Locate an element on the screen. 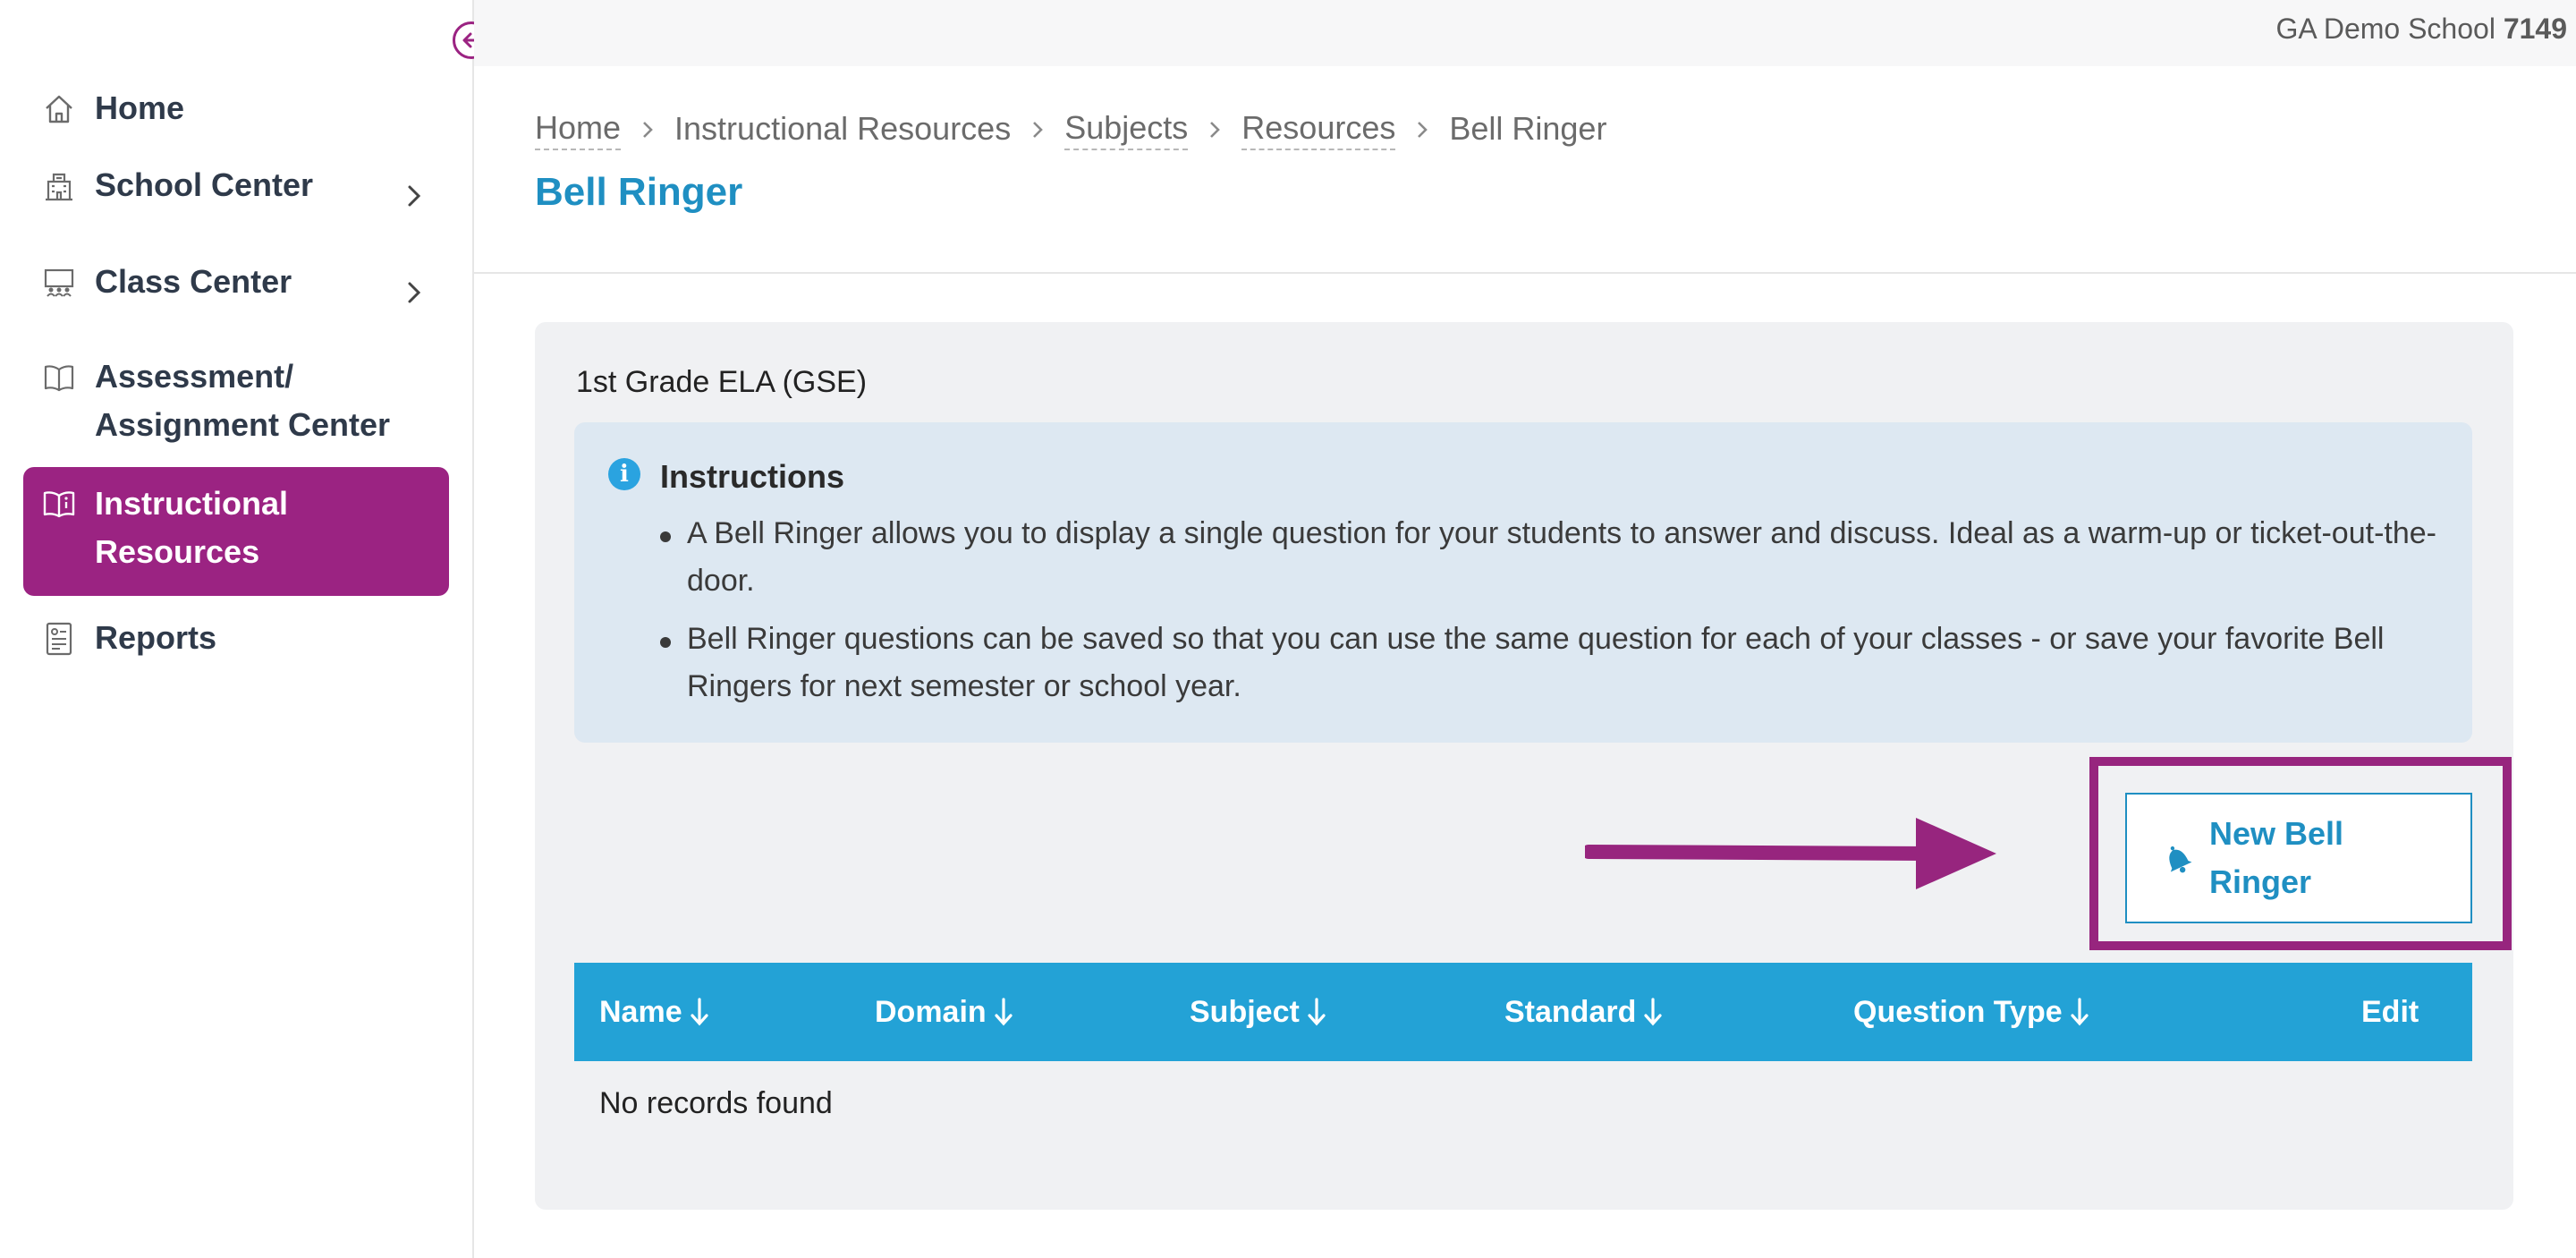  classroom-icon is located at coordinates (59, 283).